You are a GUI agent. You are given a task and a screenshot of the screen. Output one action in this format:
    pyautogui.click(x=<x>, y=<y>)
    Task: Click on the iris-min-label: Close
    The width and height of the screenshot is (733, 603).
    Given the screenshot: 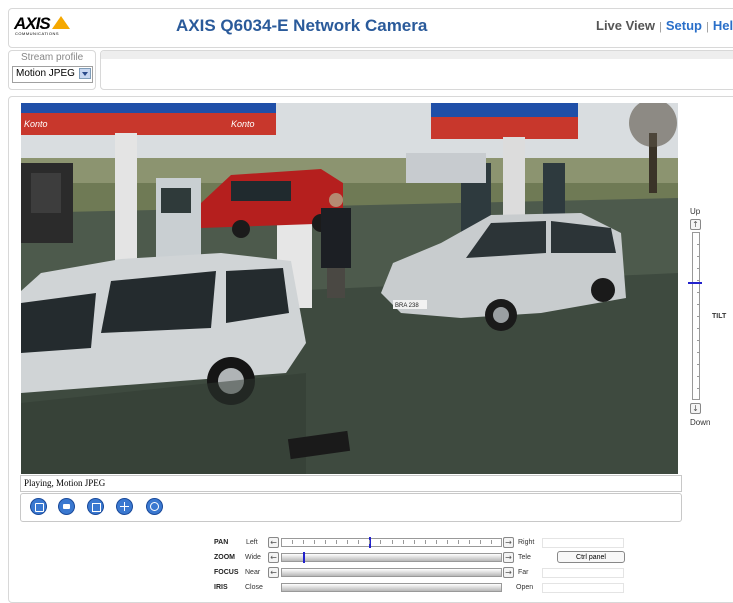 What is the action you would take?
    pyautogui.click(x=254, y=587)
    